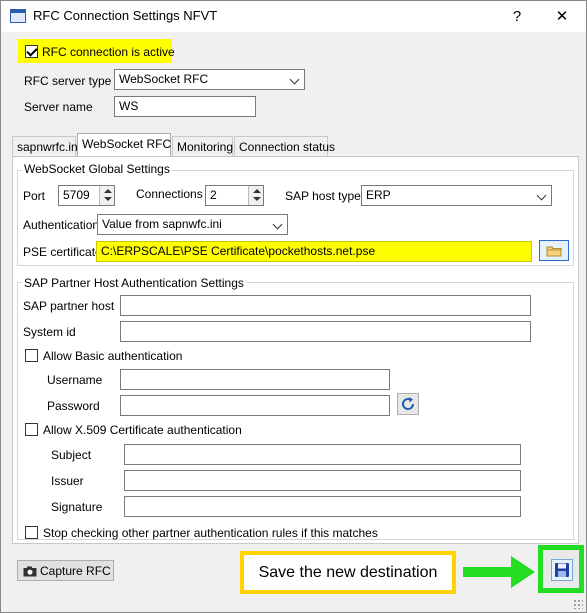  I want to click on connection-active-label: RFC connection is active, so click(108, 52).